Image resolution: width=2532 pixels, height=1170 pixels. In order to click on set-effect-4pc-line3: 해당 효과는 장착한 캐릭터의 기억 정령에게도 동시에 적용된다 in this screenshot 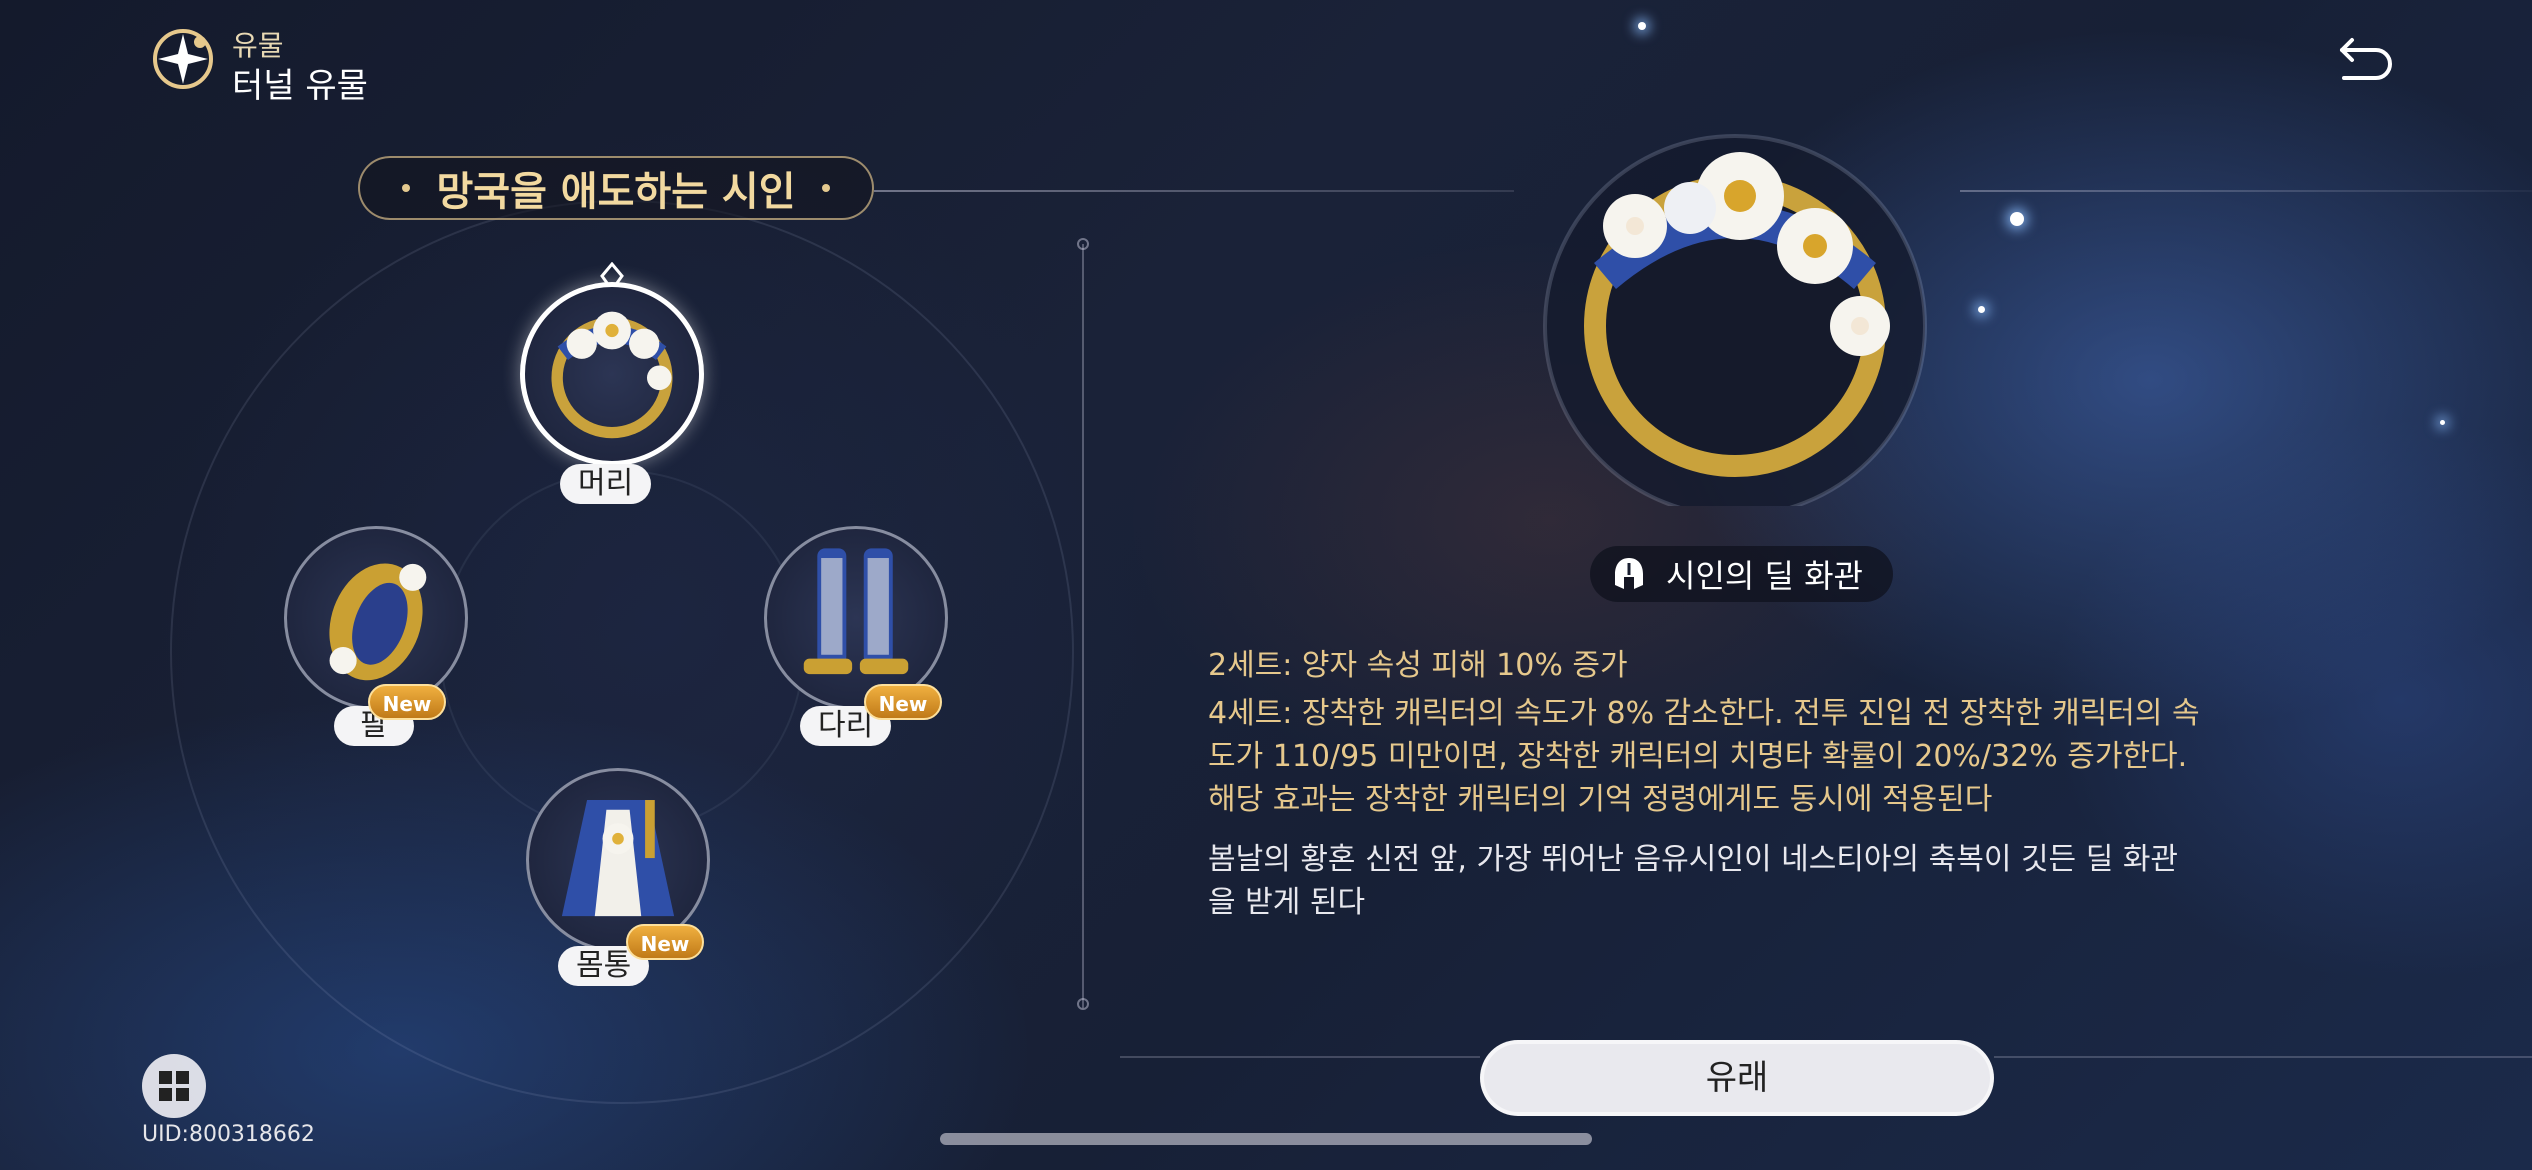, I will do `click(1600, 799)`.